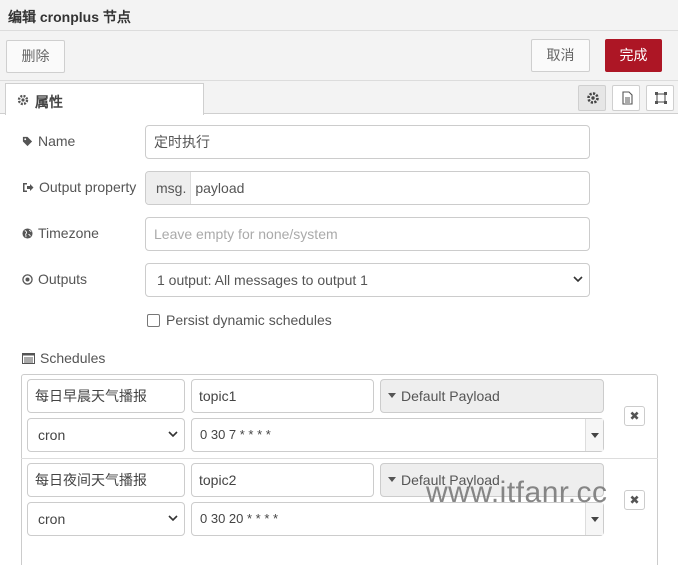 Image resolution: width=678 pixels, height=565 pixels. Describe the element at coordinates (63, 358) in the screenshot. I see `schedules-label: Schedules` at that location.